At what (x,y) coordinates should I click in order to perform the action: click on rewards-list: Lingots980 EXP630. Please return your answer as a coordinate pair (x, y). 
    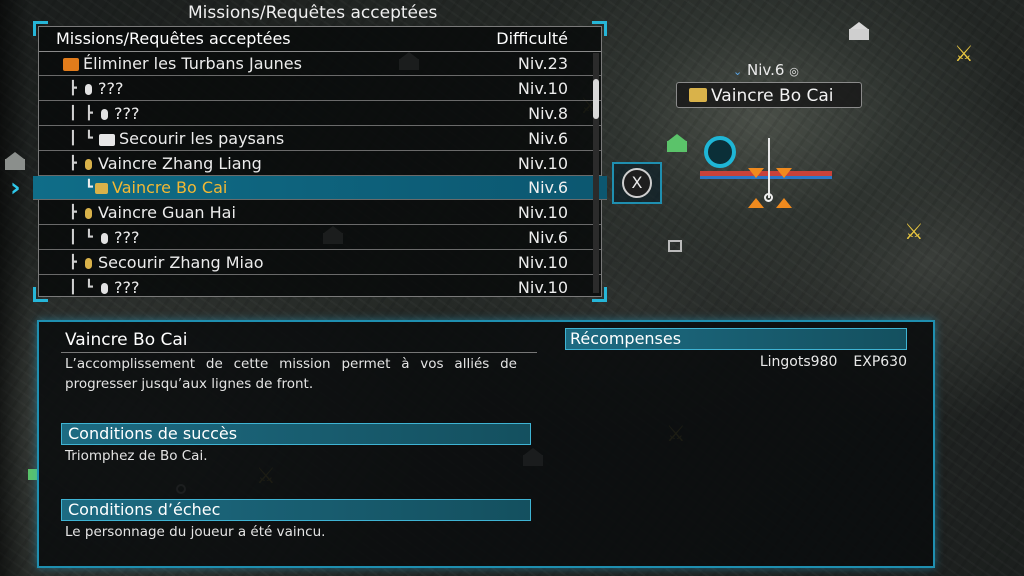
    Looking at the image, I should click on (825, 362).